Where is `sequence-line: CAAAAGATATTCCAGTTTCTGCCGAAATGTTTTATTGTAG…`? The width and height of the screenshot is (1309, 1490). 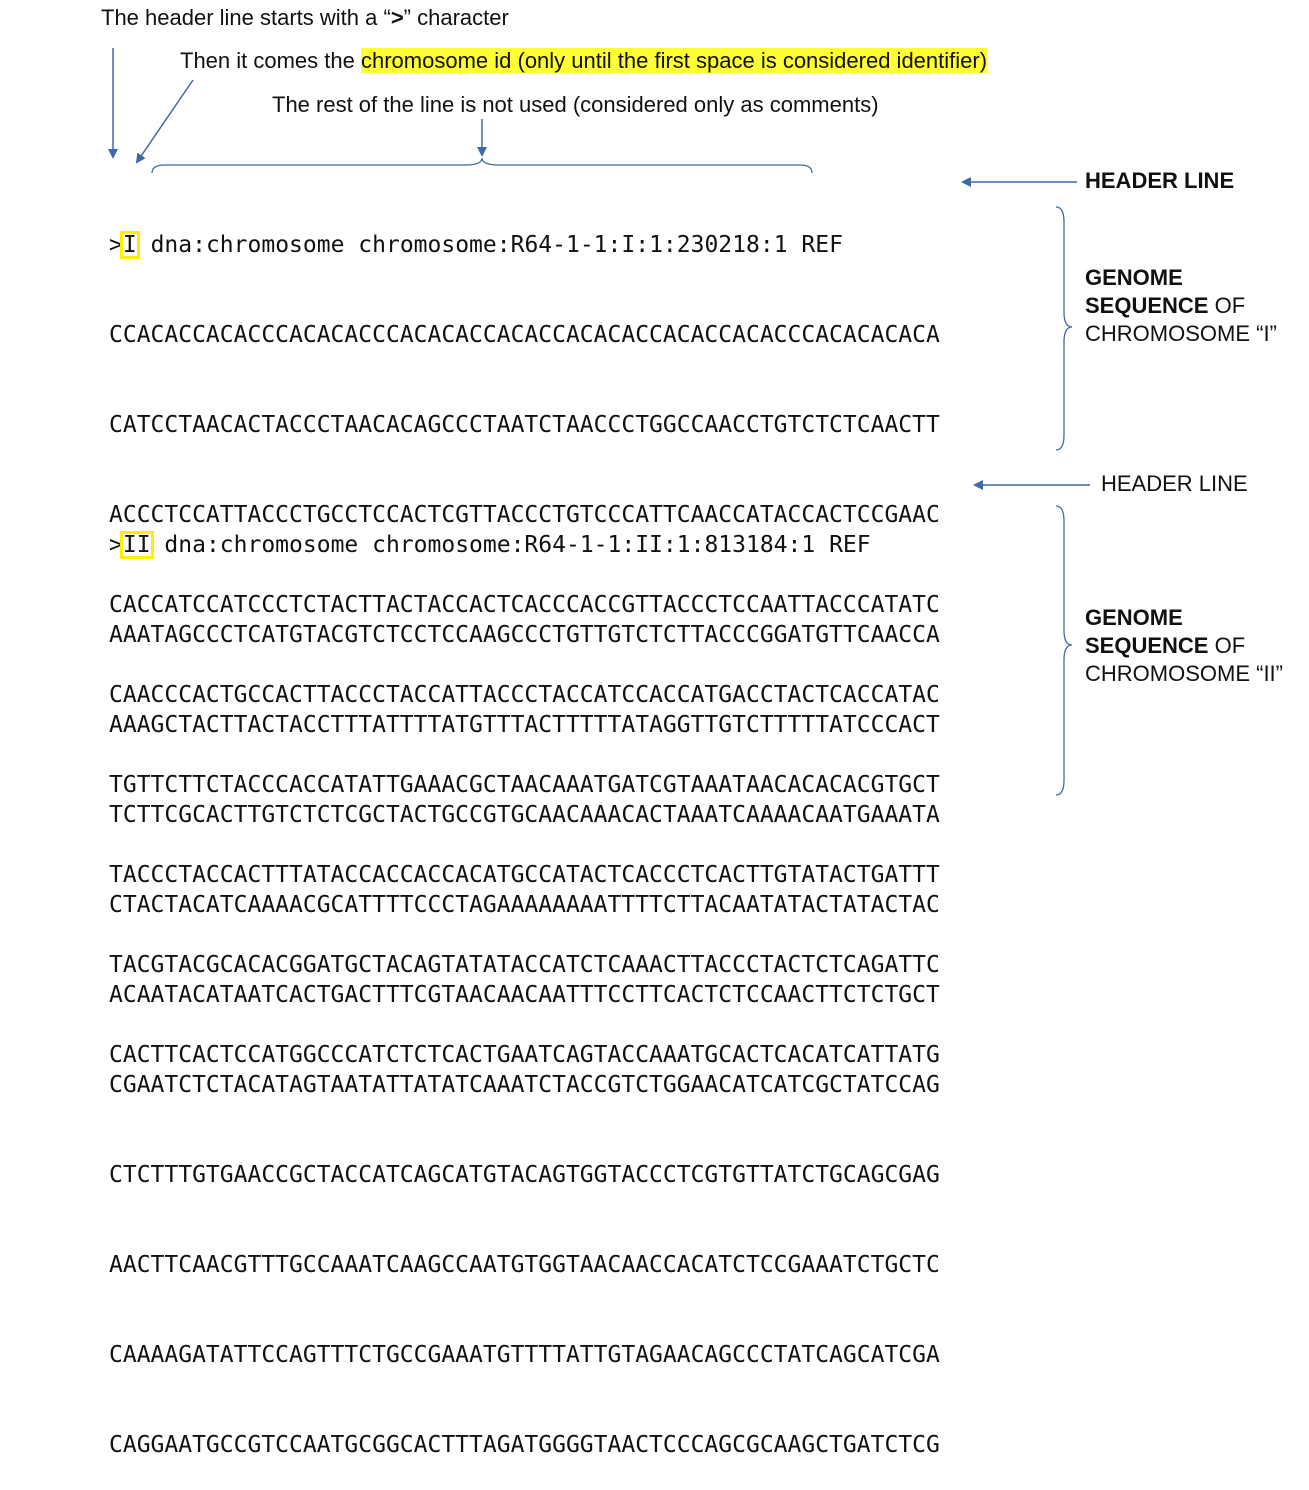
sequence-line: CAAAAGATATTCCAGTTTCTGCCGAAATGTTTTATTGTAG… is located at coordinates (524, 1355).